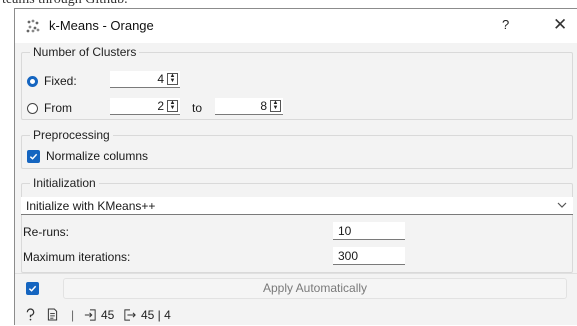  What do you see at coordinates (97, 156) in the screenshot?
I see `normalize-label: Normalize columns` at bounding box center [97, 156].